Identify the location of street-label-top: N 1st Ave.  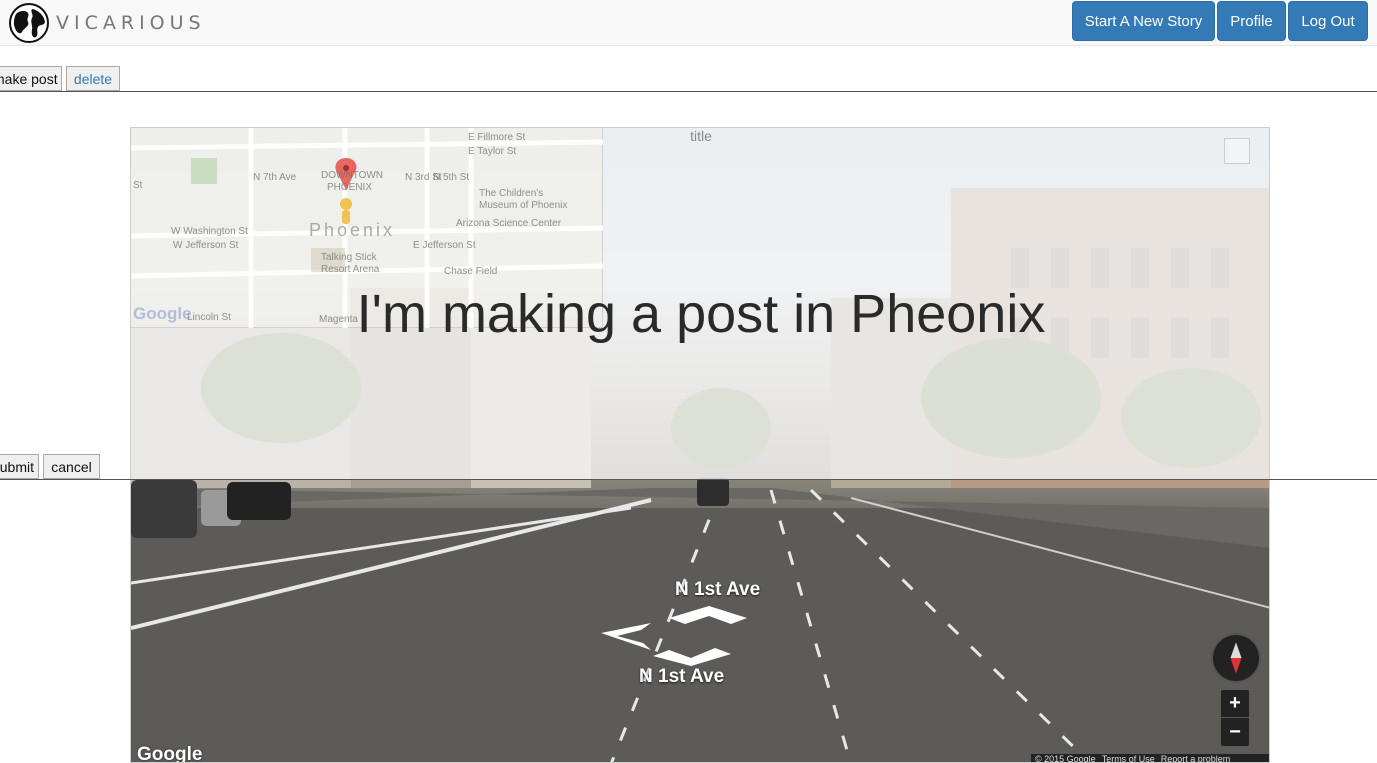
(717, 590).